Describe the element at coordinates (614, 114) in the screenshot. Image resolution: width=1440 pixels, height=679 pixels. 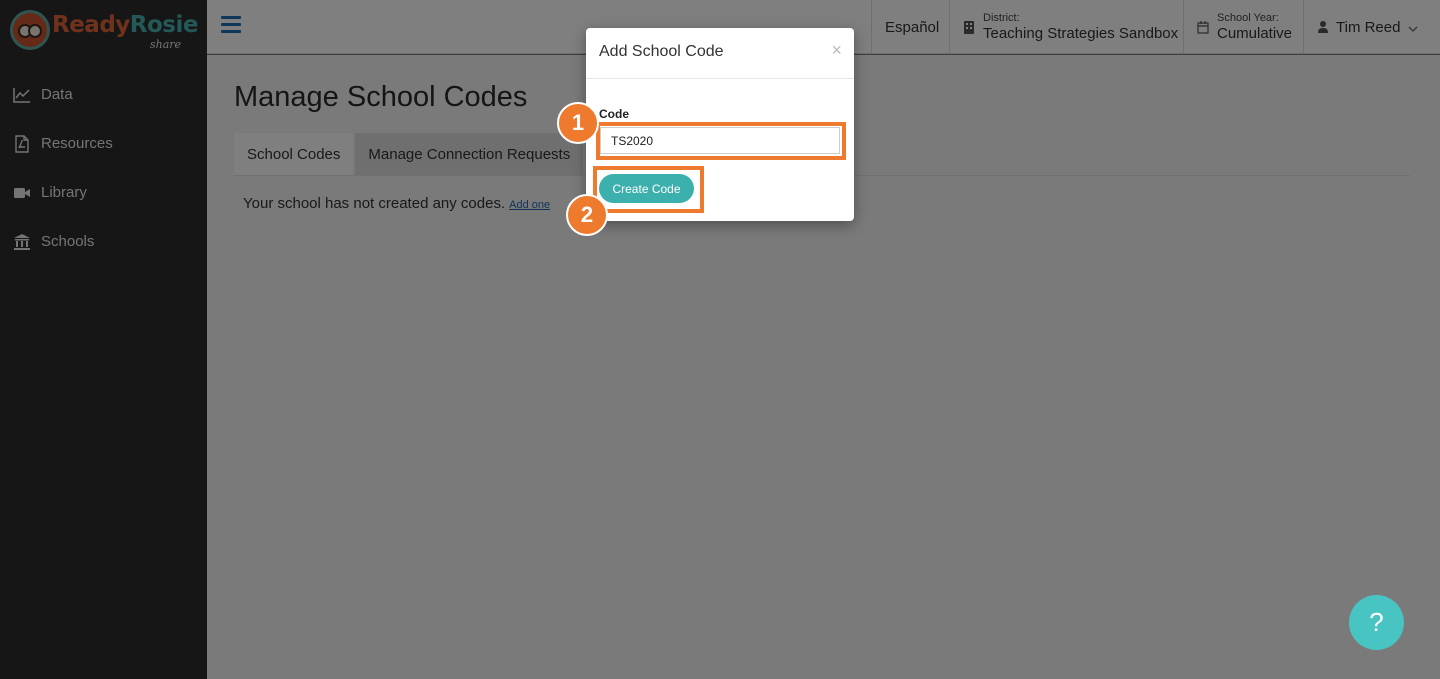
I see `code-field-label: Code` at that location.